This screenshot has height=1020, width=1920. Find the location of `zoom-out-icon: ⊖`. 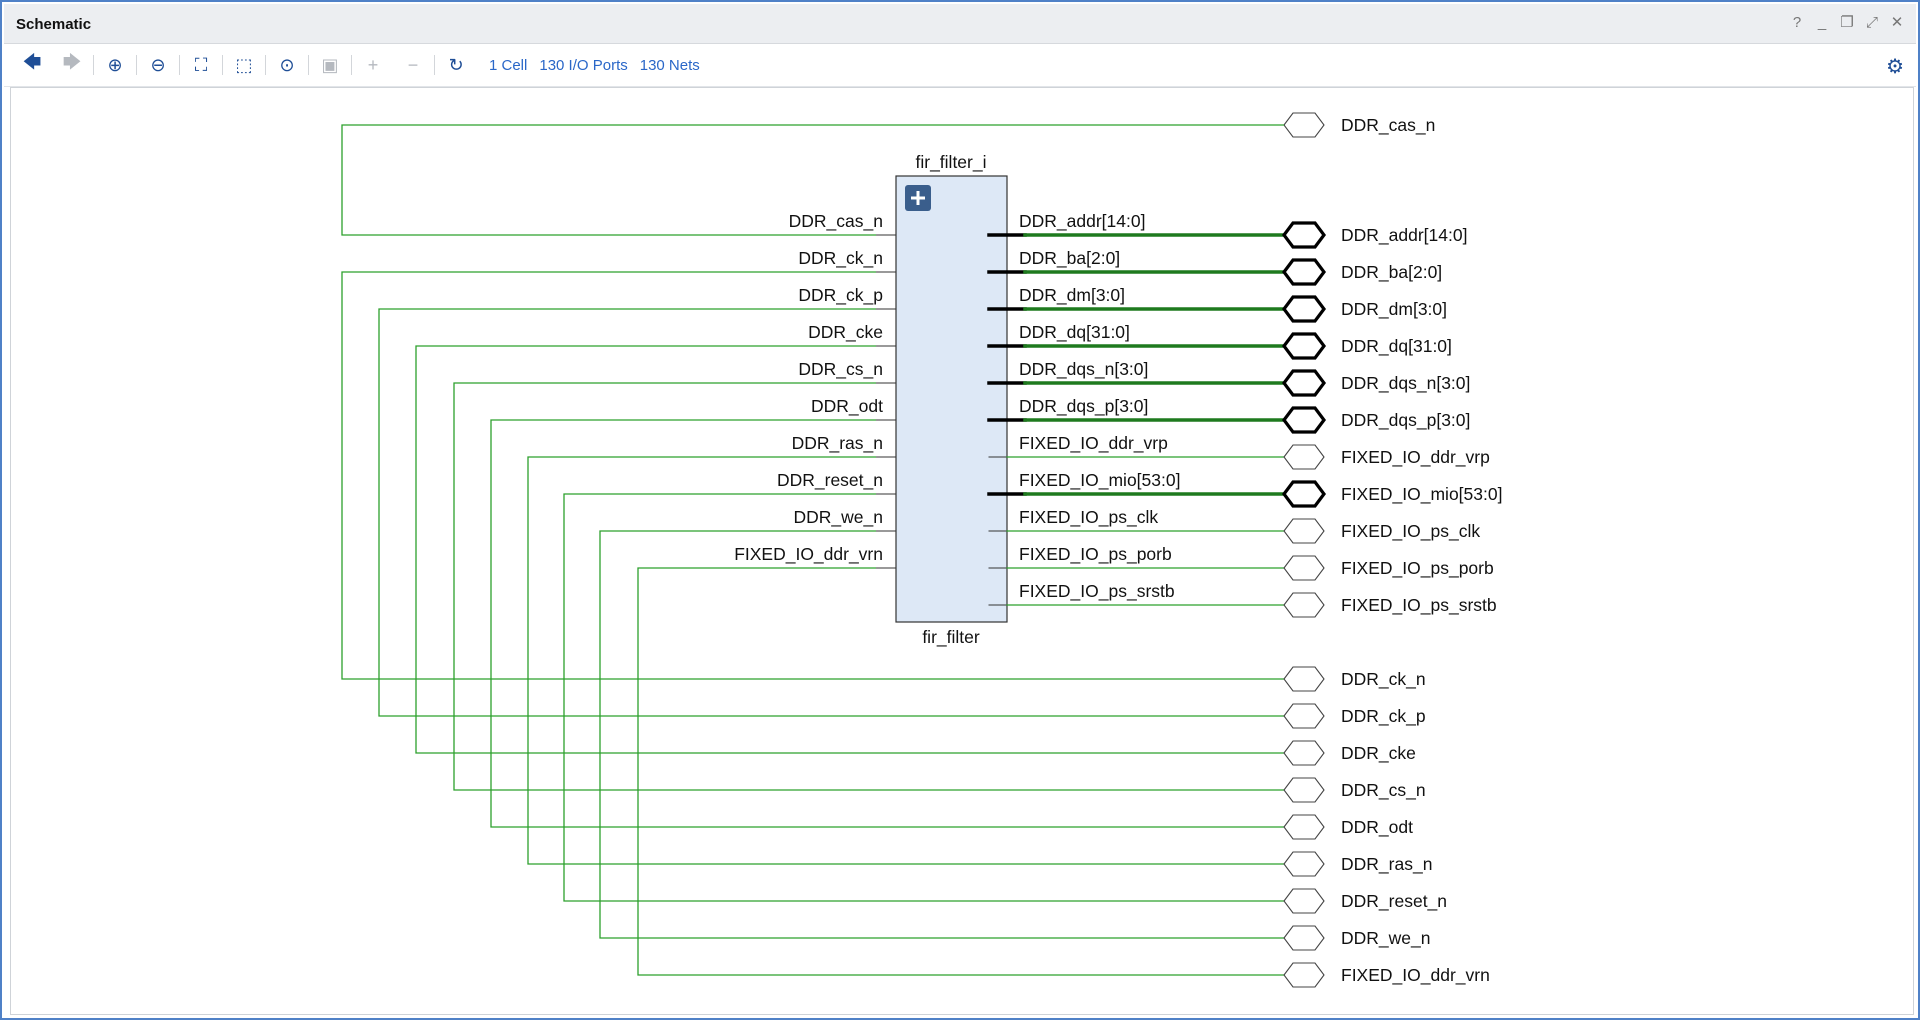

zoom-out-icon: ⊖ is located at coordinates (158, 64).